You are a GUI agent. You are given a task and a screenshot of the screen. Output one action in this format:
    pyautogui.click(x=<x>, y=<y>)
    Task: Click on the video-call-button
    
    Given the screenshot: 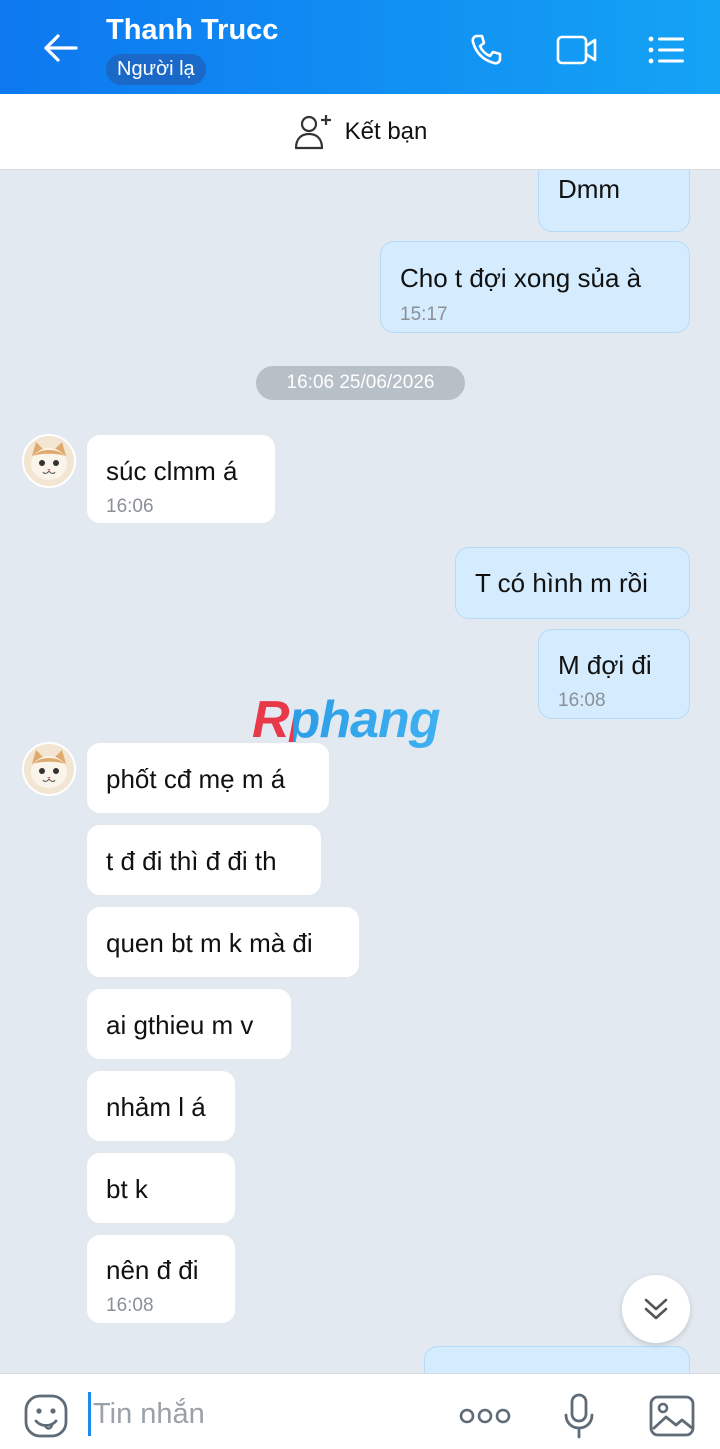 What is the action you would take?
    pyautogui.click(x=577, y=50)
    